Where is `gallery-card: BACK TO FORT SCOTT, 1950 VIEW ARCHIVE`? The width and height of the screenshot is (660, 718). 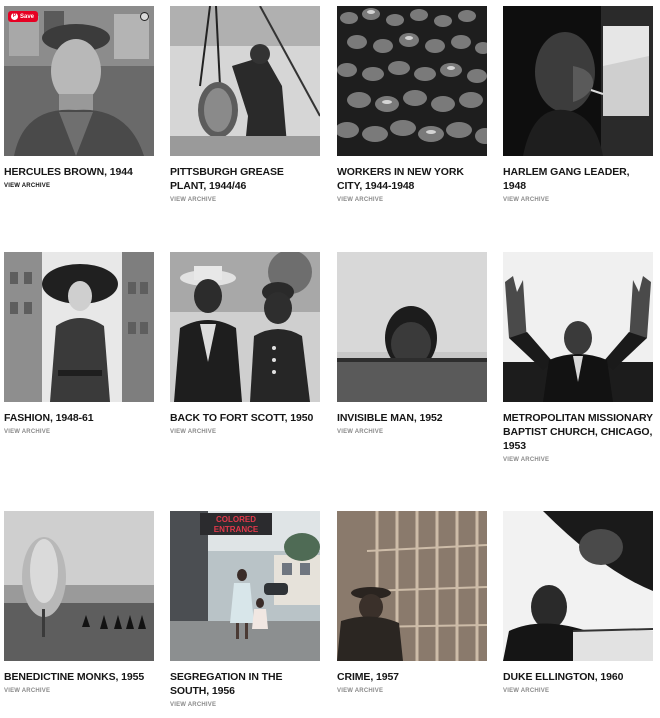 gallery-card: BACK TO FORT SCOTT, 1950 VIEW ARCHIVE is located at coordinates (245, 343).